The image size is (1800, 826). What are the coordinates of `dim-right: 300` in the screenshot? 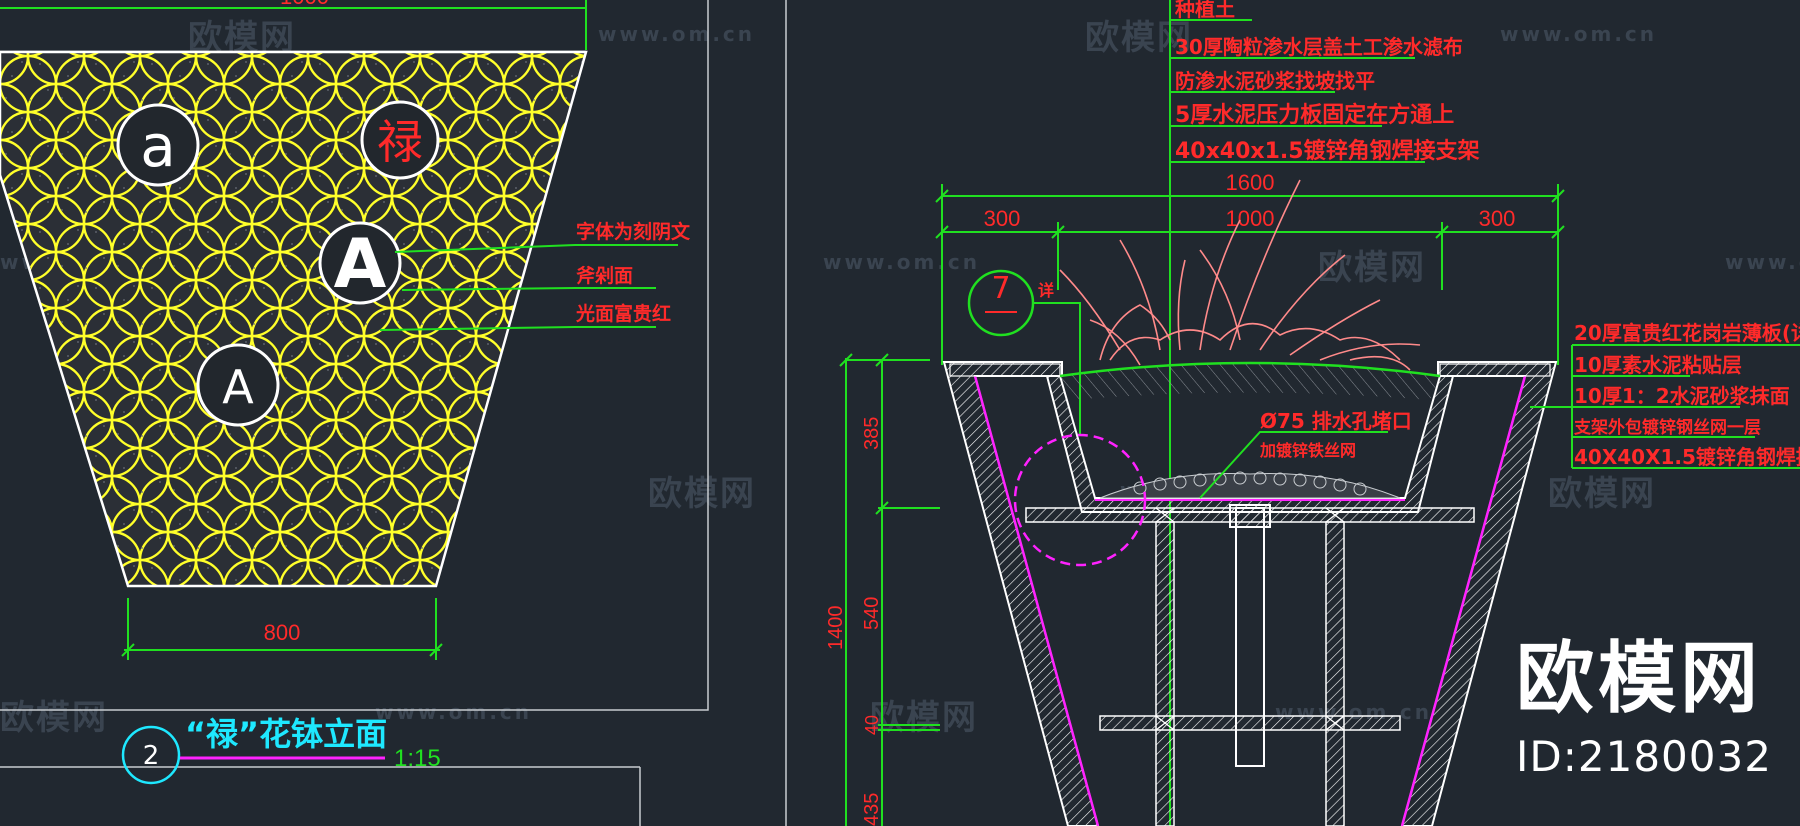 It's located at (1497, 218).